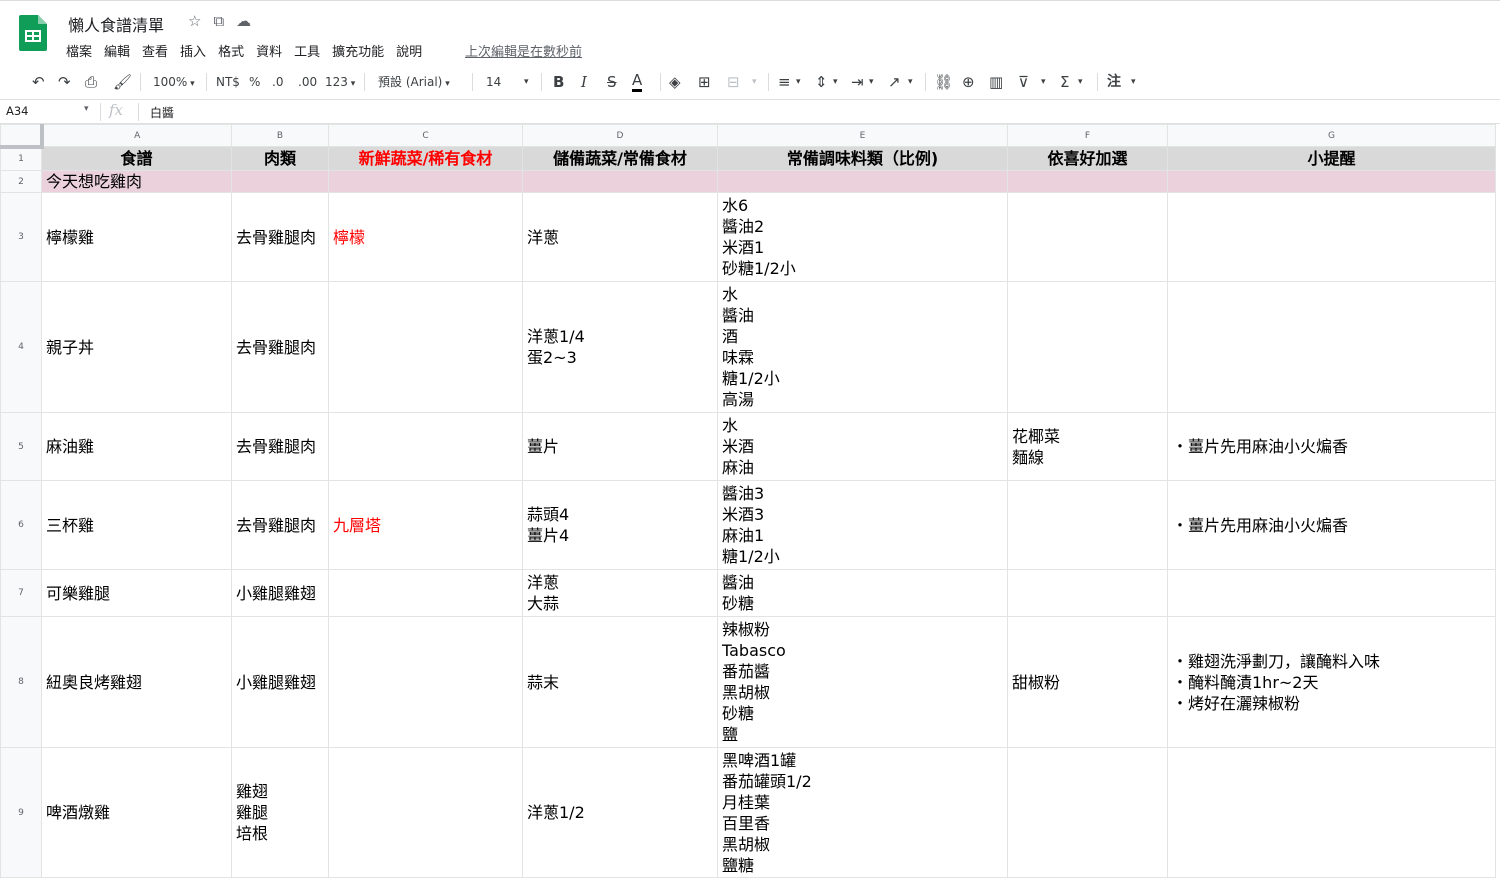 The height and width of the screenshot is (889, 1500). What do you see at coordinates (243, 21) in the screenshot?
I see `cloud-status-icon: ☁` at bounding box center [243, 21].